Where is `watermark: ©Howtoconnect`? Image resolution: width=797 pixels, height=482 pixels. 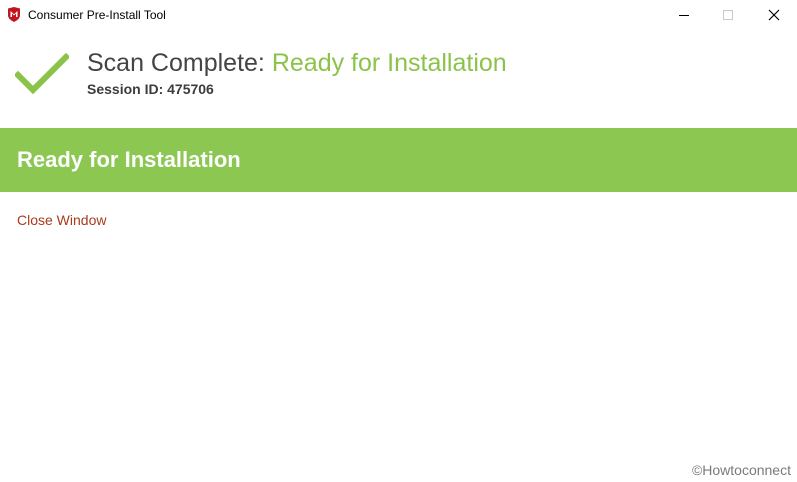 watermark: ©Howtoconnect is located at coordinates (741, 470).